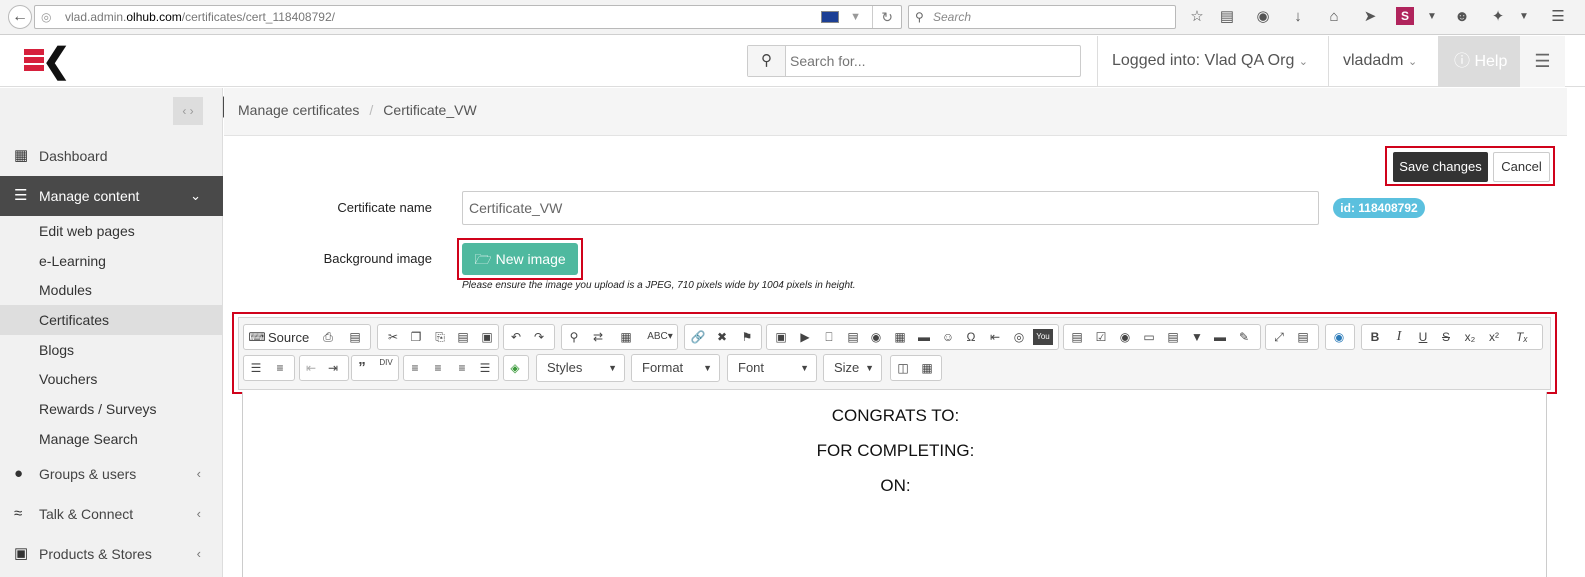  I want to click on certificate-name-input: Certificate_VW, so click(890, 208).